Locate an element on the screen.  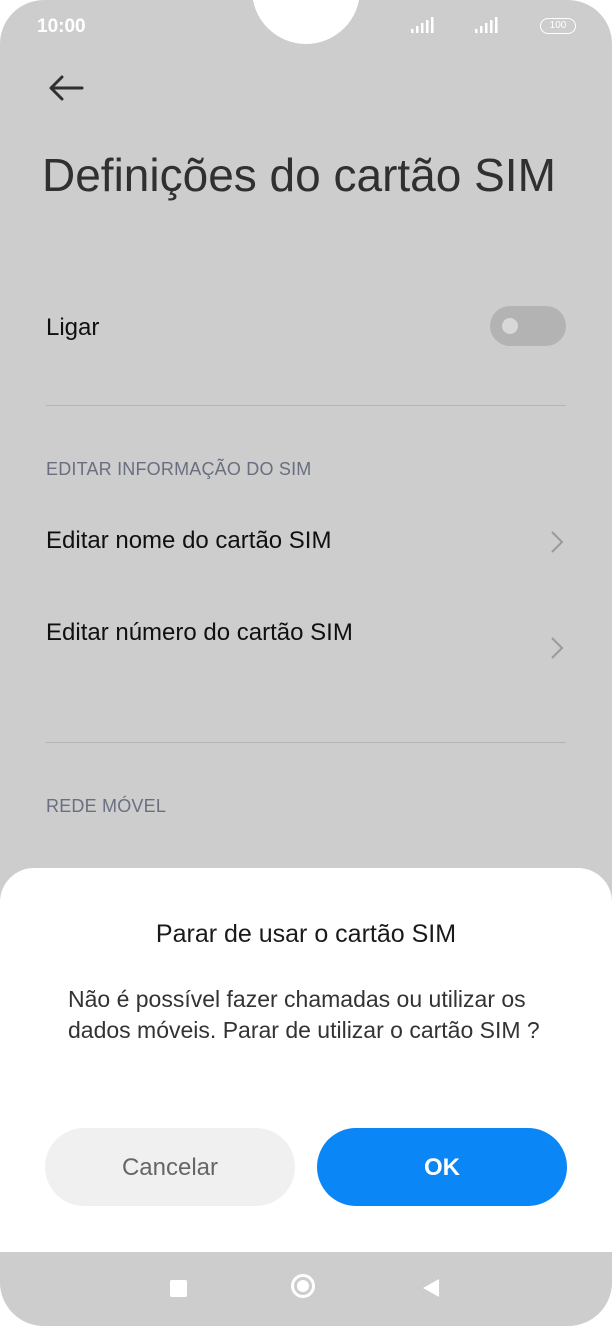
circle-icon is located at coordinates (303, 1286).